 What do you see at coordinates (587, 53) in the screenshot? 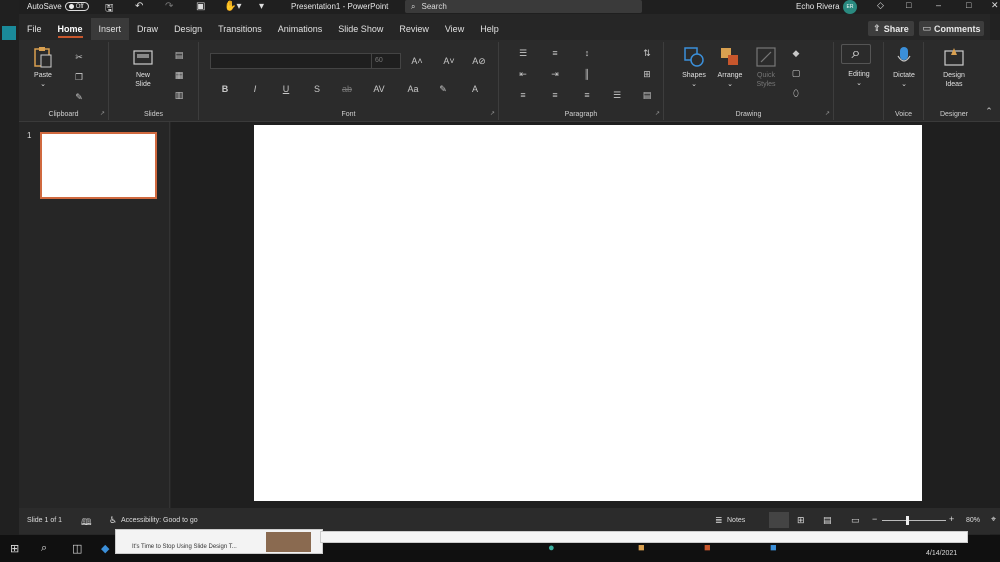
I see `line-spacing-icon: ↕` at bounding box center [587, 53].